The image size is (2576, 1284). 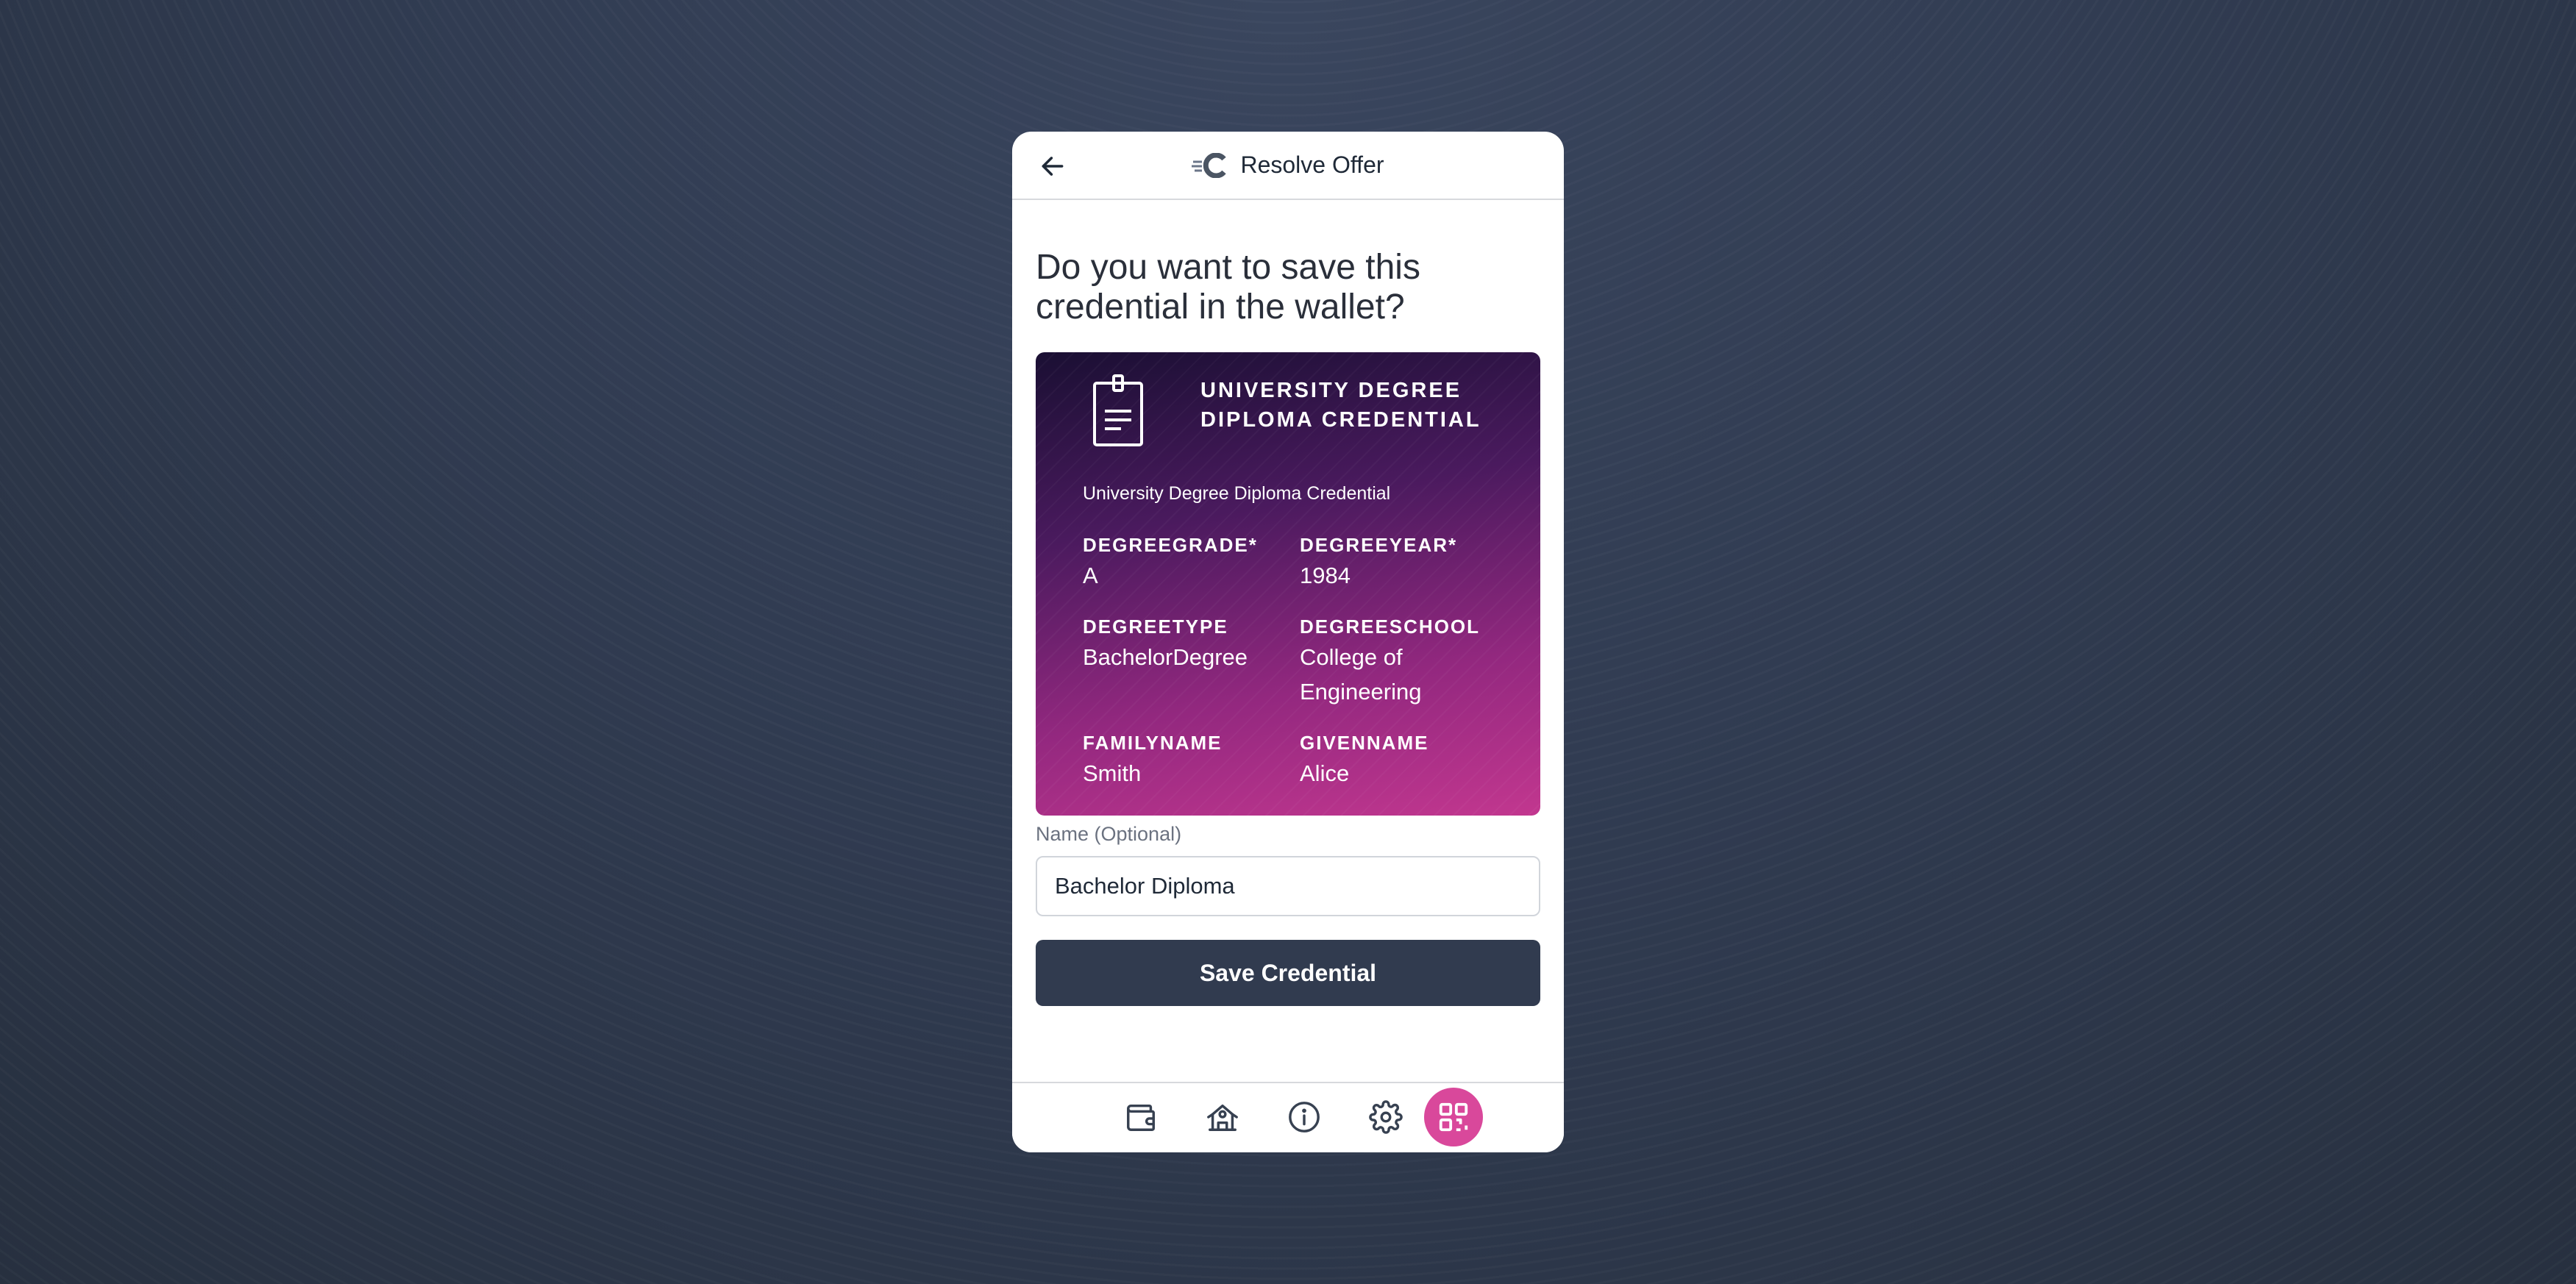 What do you see at coordinates (1170, 545) in the screenshot?
I see `field-label: DEGREEGRADE*` at bounding box center [1170, 545].